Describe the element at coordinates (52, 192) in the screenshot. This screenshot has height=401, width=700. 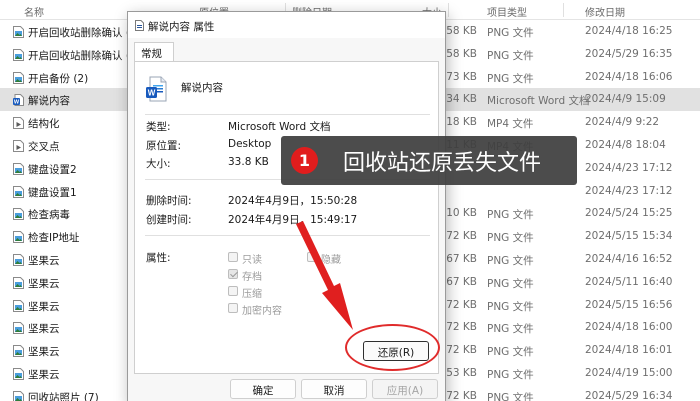
I see `file-name: 键盘设置1` at that location.